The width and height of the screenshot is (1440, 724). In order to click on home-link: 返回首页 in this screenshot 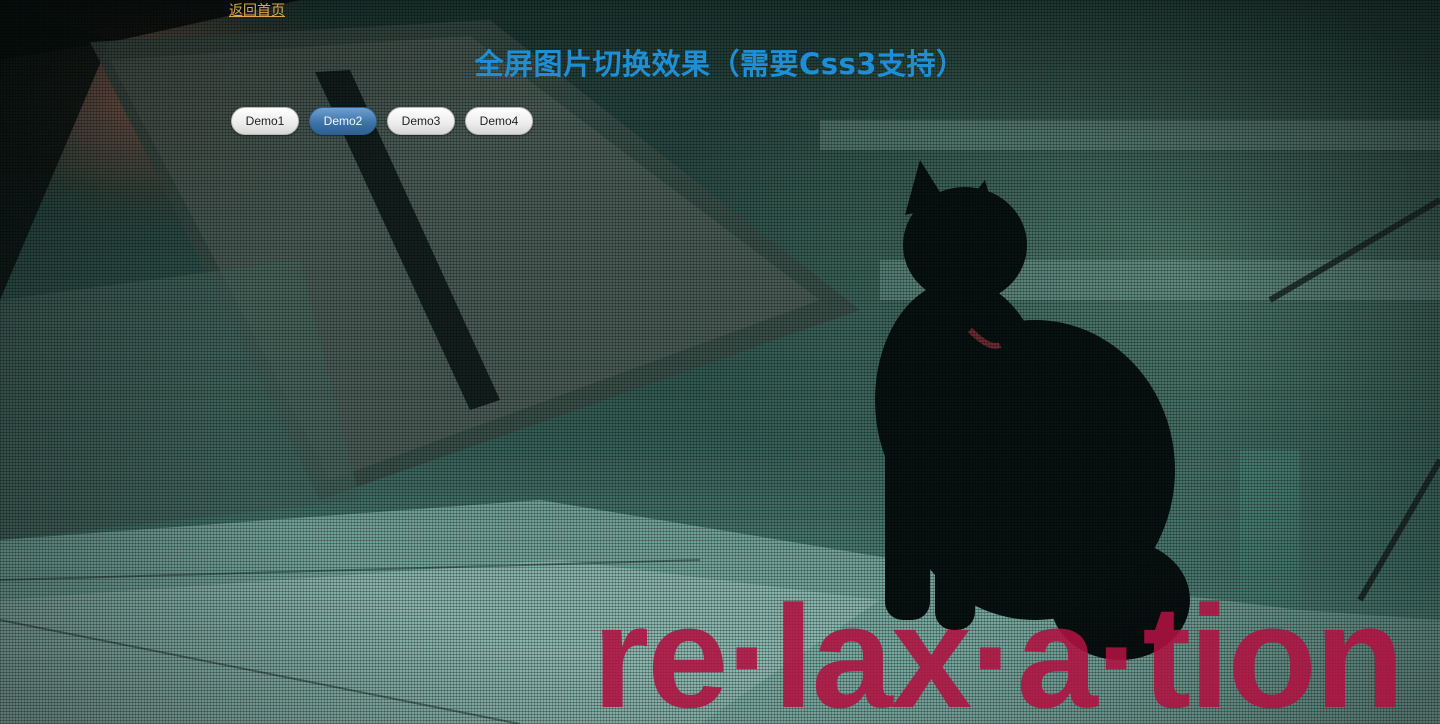, I will do `click(257, 11)`.